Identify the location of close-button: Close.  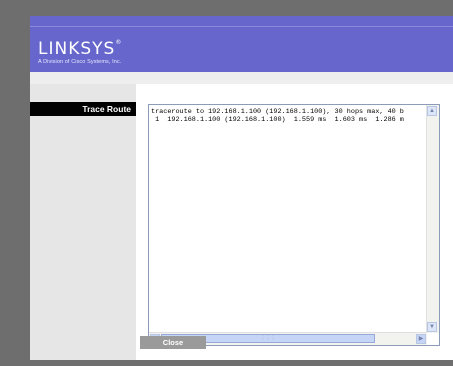
(173, 342).